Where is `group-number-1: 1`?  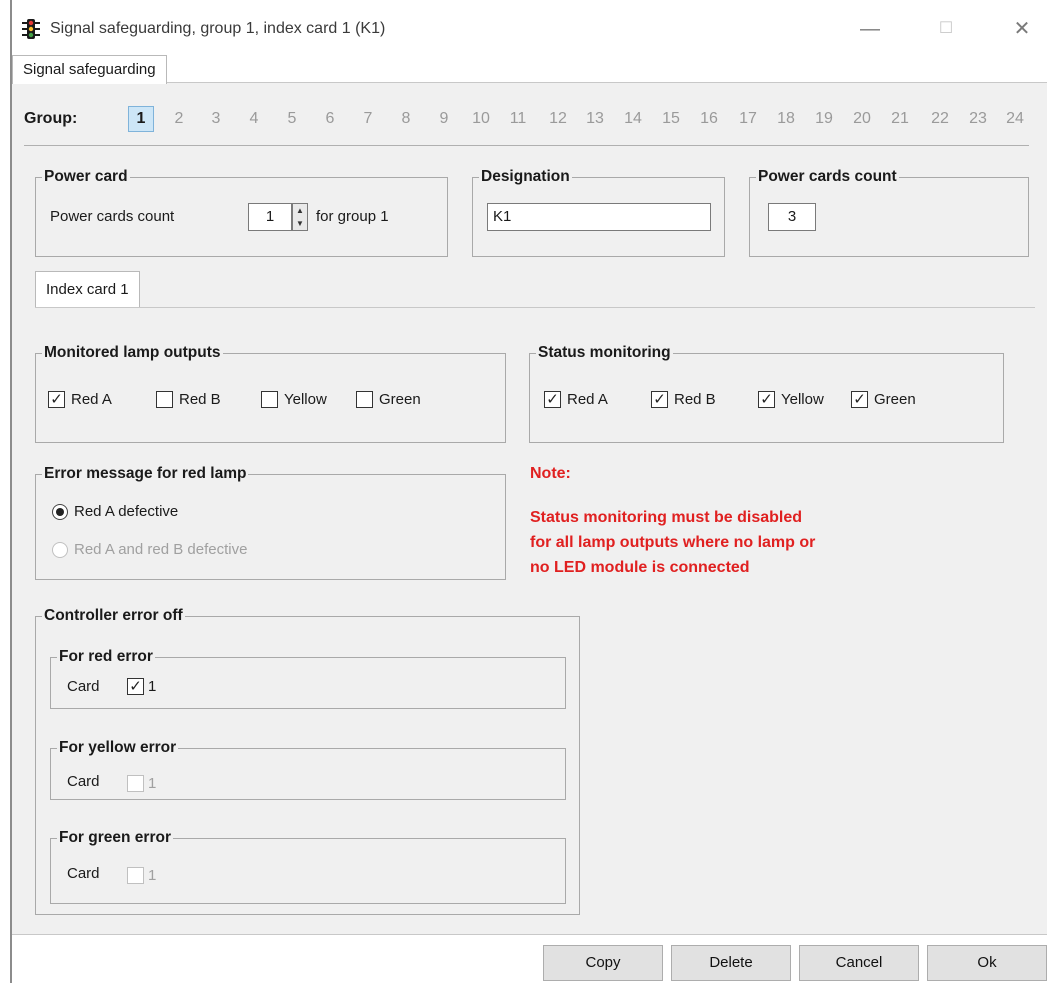 group-number-1: 1 is located at coordinates (141, 119).